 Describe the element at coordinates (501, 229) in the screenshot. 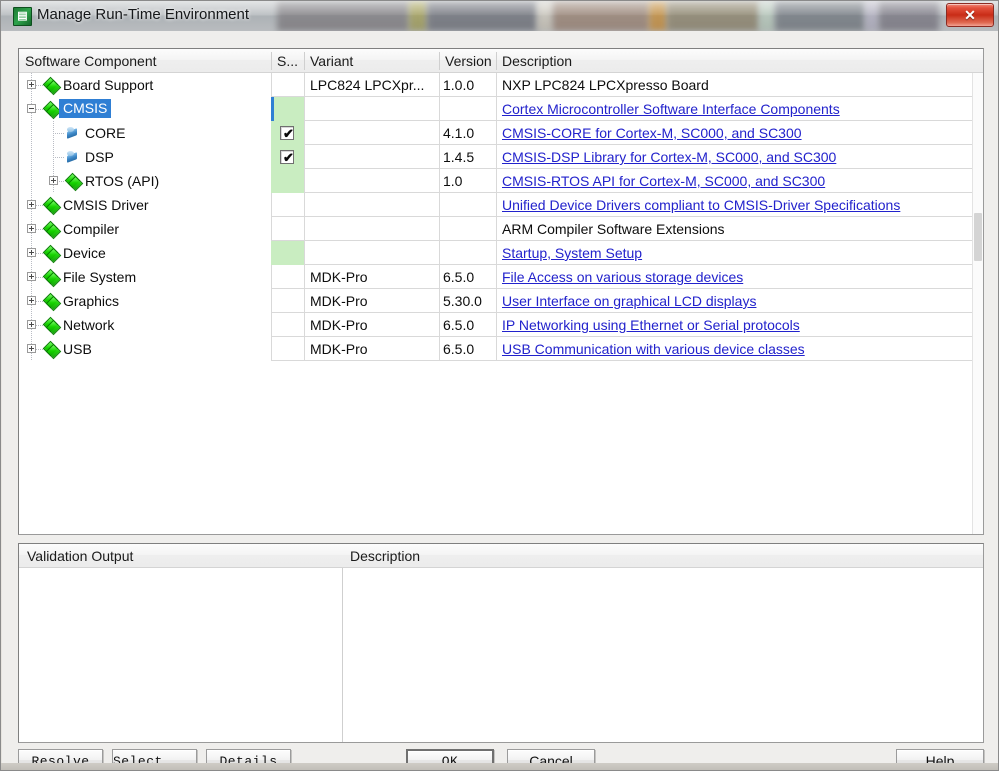

I see `table-row: Compiler ARM Compiler Software Extensions` at that location.